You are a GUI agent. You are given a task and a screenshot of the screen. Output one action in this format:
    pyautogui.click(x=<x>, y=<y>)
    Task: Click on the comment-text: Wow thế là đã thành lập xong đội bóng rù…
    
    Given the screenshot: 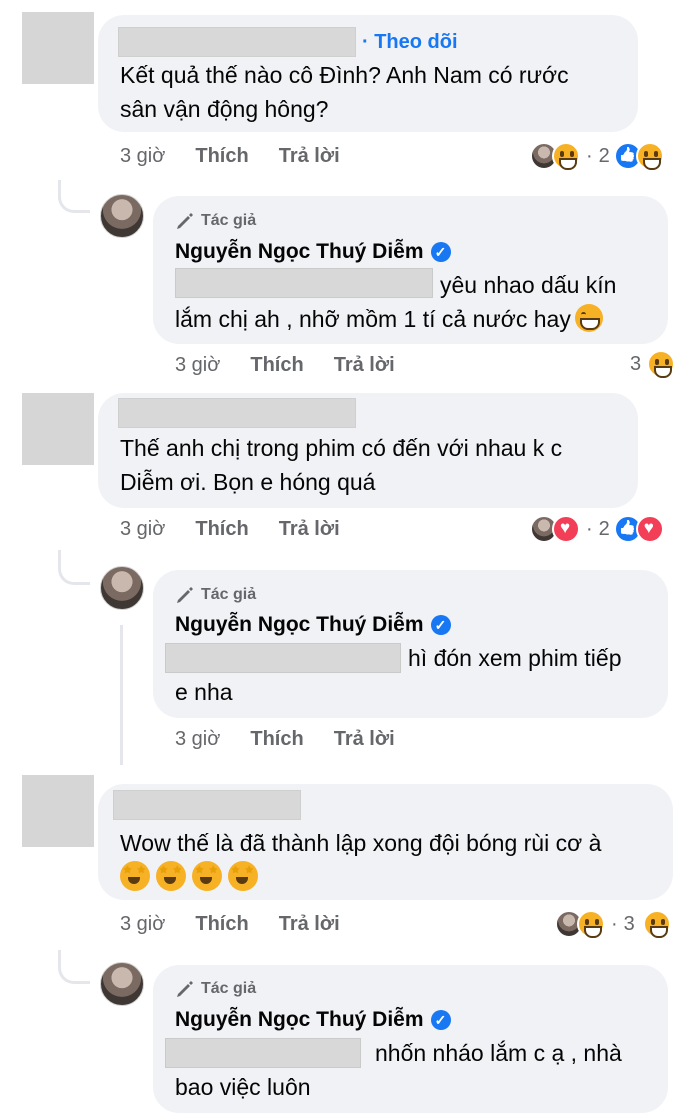 What is the action you would take?
    pyautogui.click(x=361, y=843)
    